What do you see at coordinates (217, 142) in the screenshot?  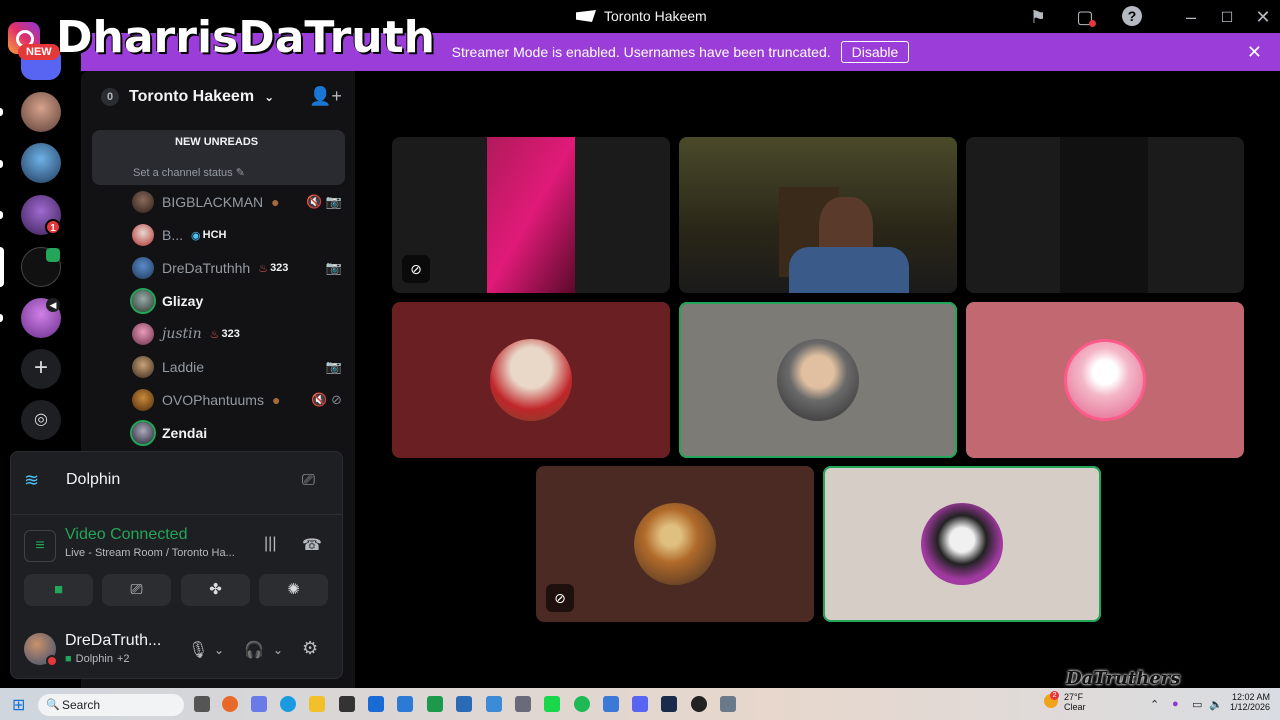 I see `new-unreads-label: NEW UNREADS` at bounding box center [217, 142].